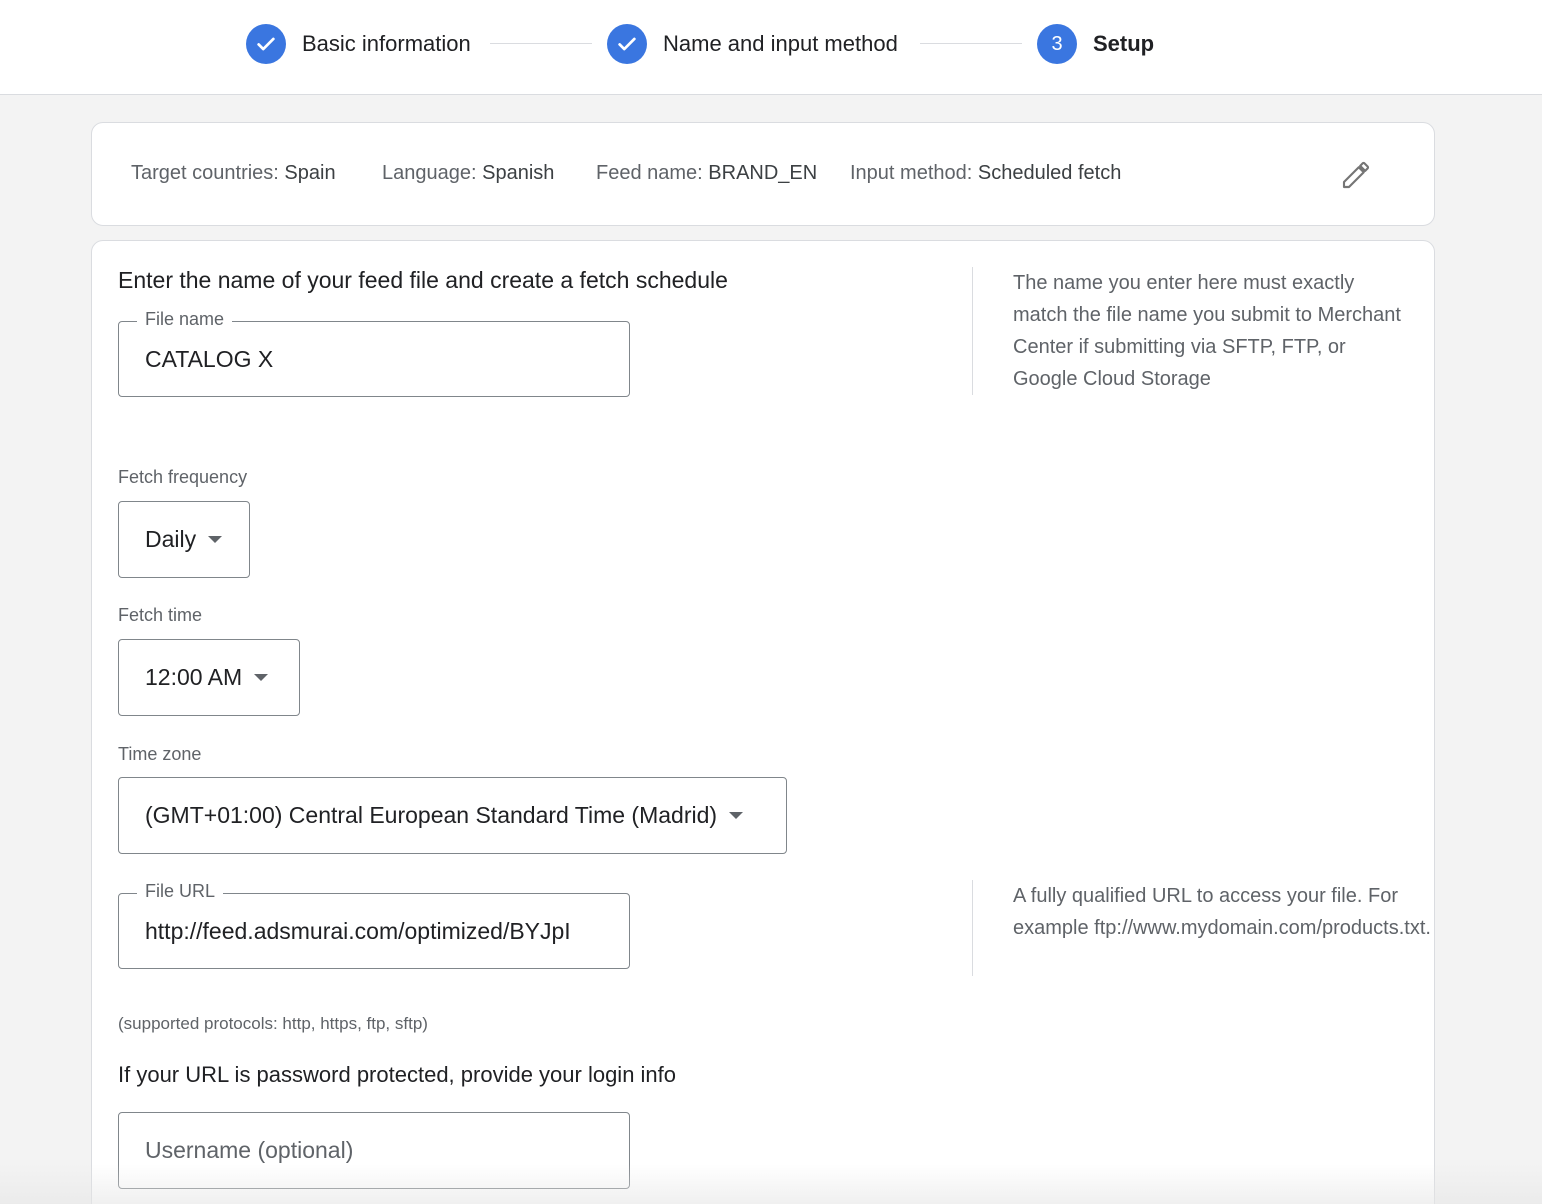 This screenshot has height=1204, width=1542. What do you see at coordinates (183, 477) in the screenshot?
I see `fetch-frequency-label: Fetch frequency` at bounding box center [183, 477].